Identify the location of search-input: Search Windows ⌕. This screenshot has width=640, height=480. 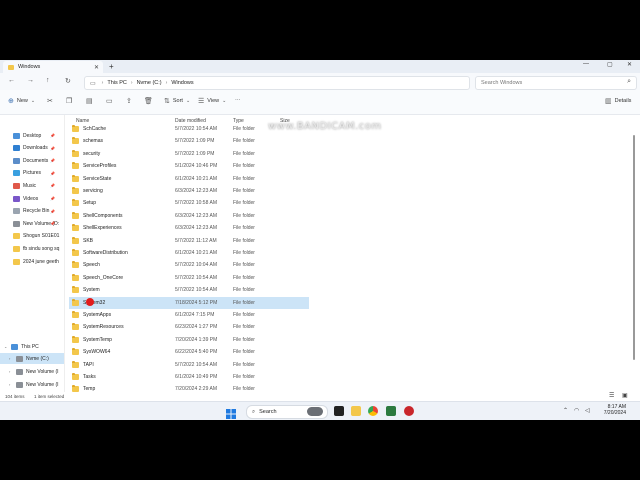
(556, 83).